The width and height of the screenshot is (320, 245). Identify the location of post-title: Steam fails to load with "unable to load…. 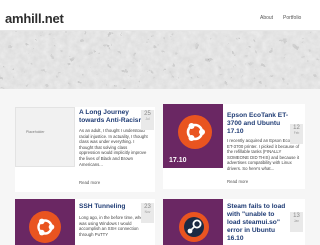
(257, 223).